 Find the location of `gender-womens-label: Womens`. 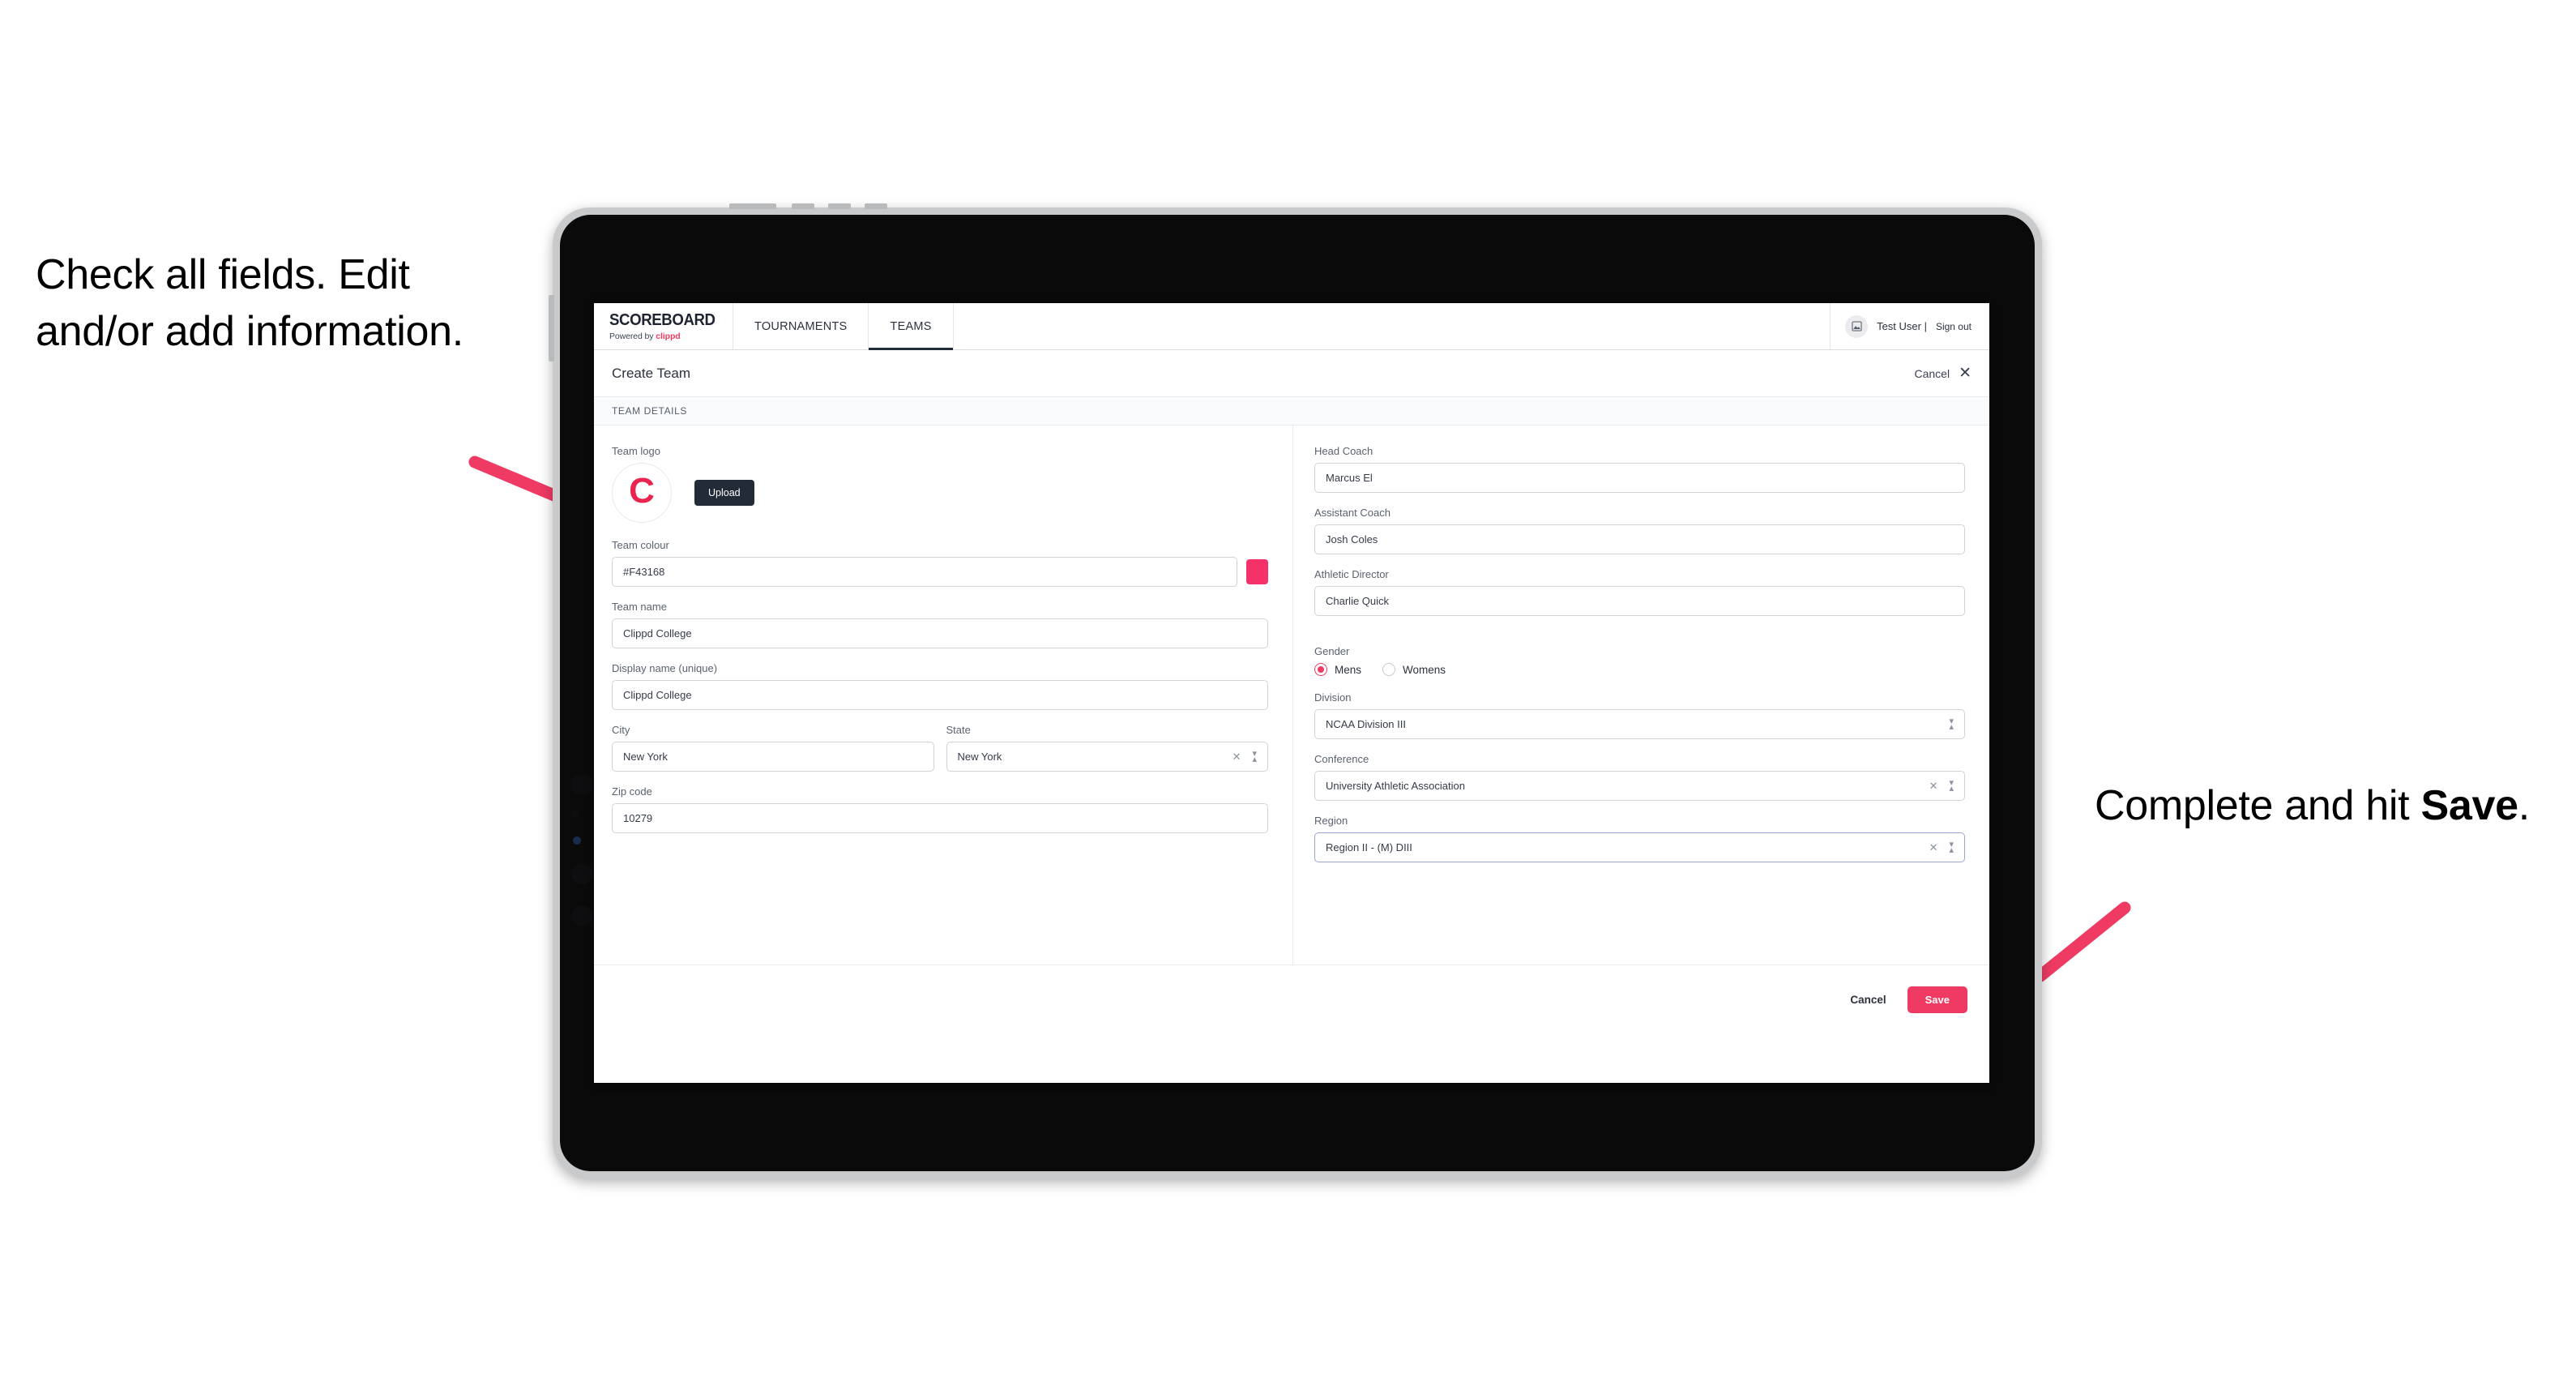

gender-womens-label: Womens is located at coordinates (1424, 669).